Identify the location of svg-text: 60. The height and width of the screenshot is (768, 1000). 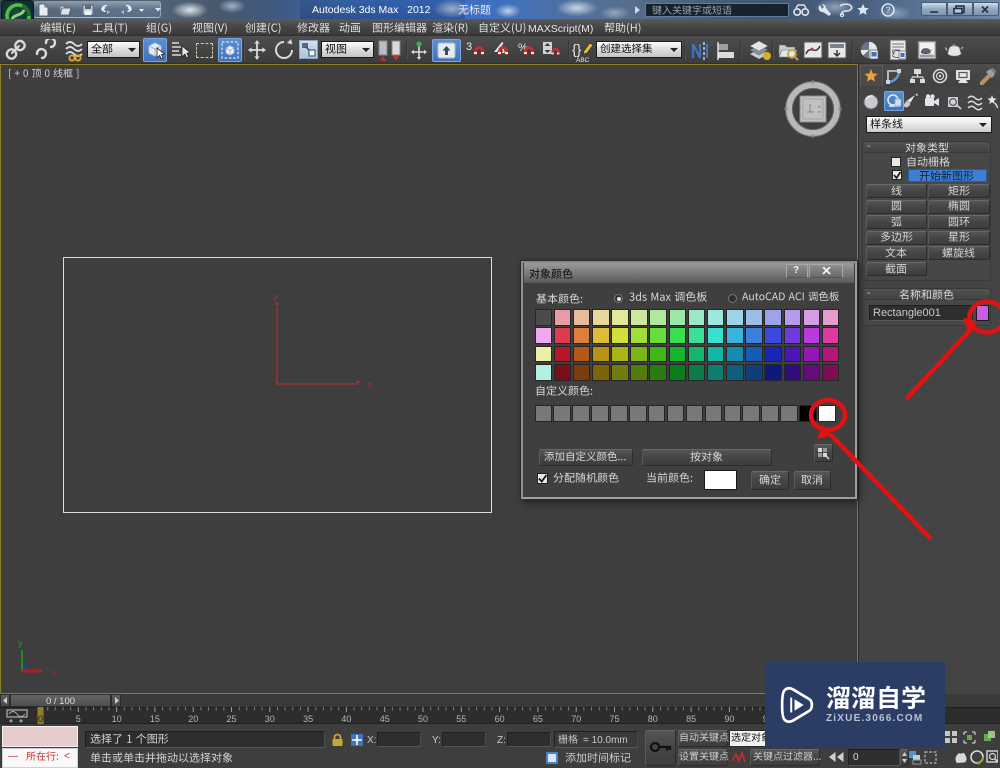
(500, 719).